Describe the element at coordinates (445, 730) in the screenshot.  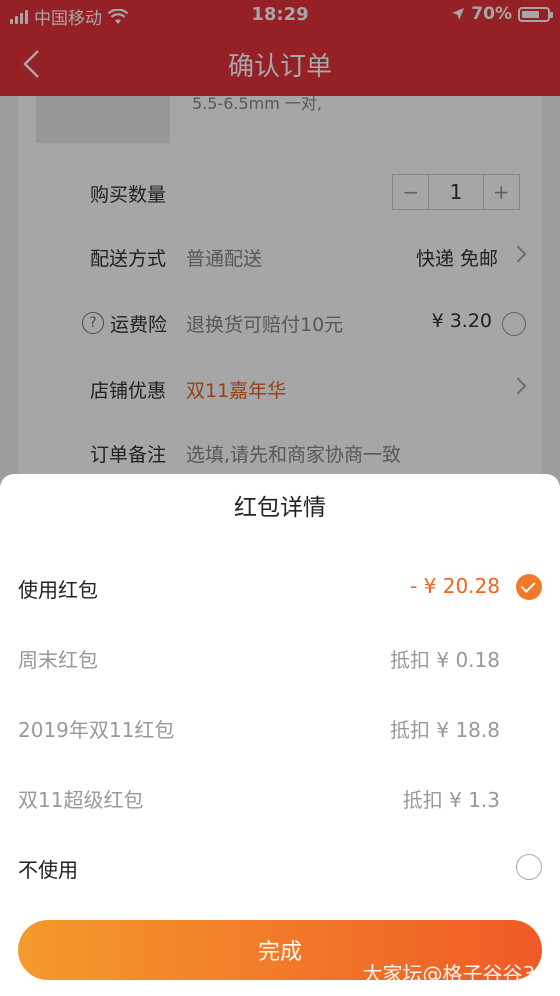
I see `option-amount: 抵扣 ¥ 18.8` at that location.